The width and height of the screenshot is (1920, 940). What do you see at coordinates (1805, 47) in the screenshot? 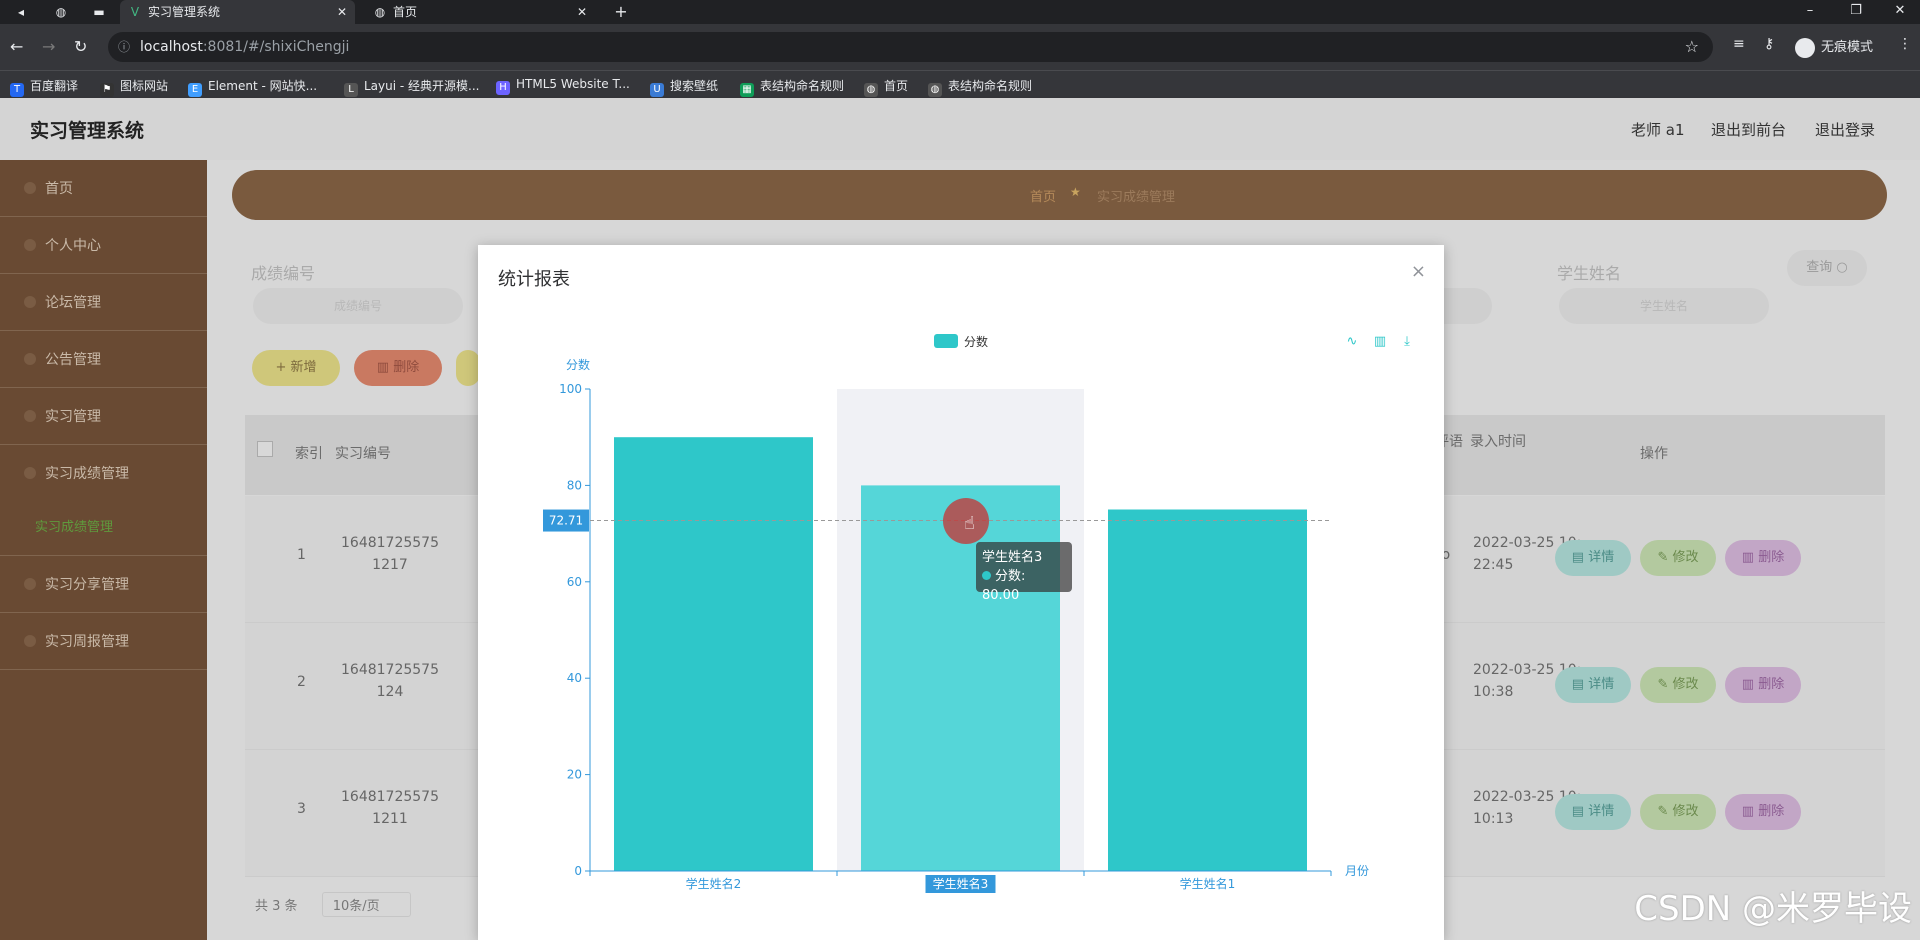
I see `incognito-icon` at bounding box center [1805, 47].